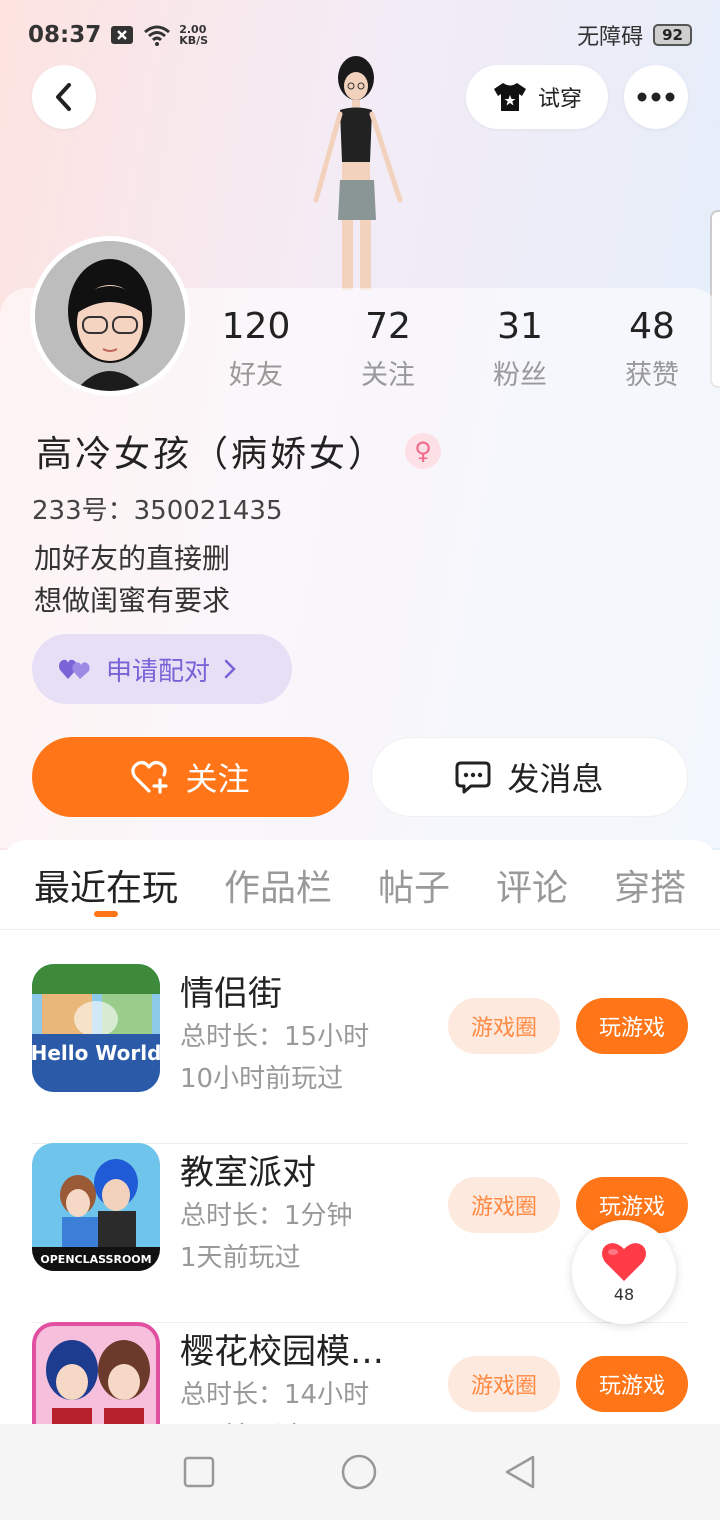 Image resolution: width=720 pixels, height=1520 pixels. I want to click on game-icon-text: Hello World, so click(96, 1053).